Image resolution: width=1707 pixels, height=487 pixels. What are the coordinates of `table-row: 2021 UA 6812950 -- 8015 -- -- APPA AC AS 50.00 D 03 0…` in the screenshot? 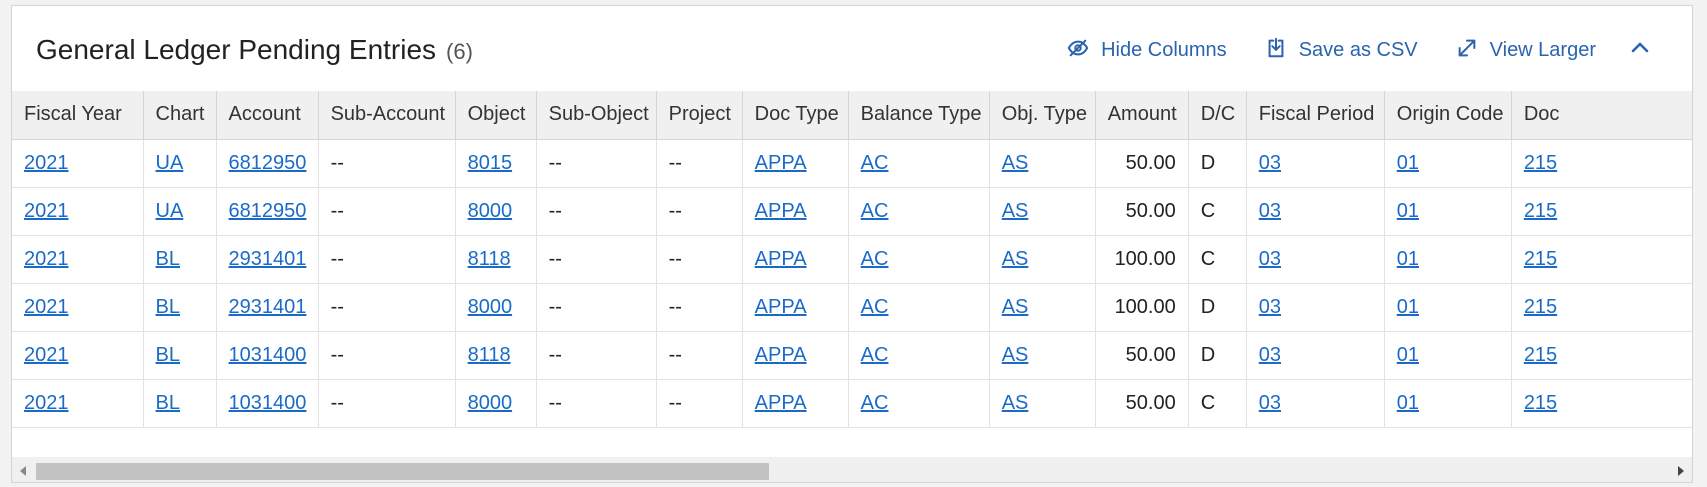 It's located at (852, 163).